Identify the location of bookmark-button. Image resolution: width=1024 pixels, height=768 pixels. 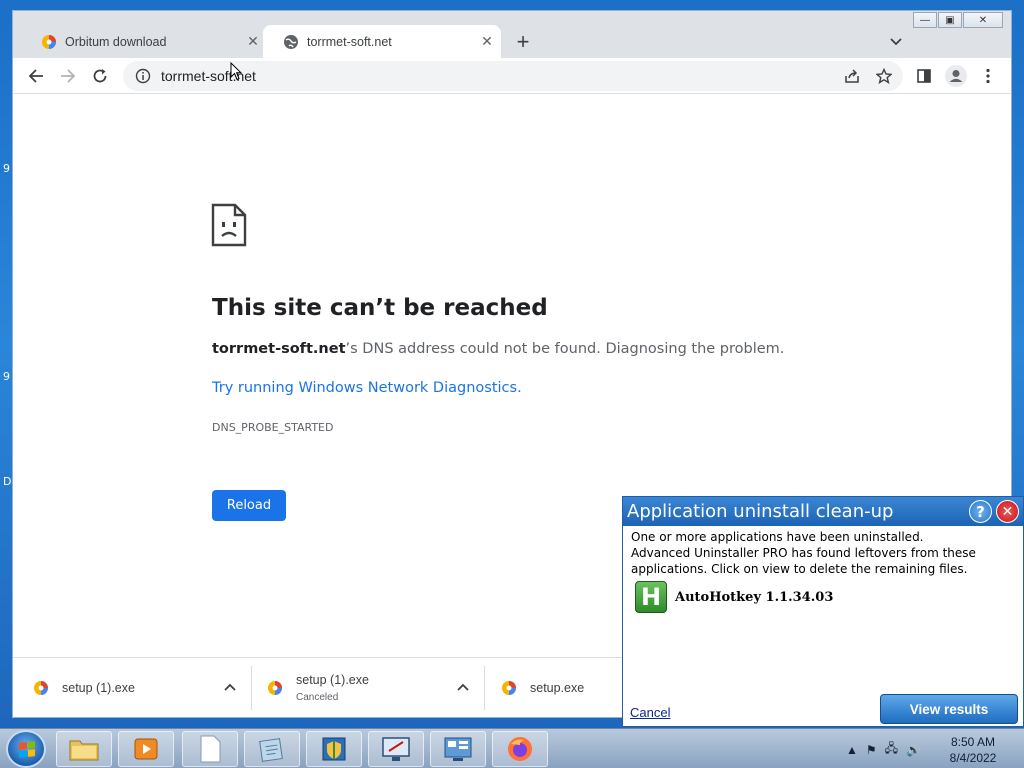
(884, 76).